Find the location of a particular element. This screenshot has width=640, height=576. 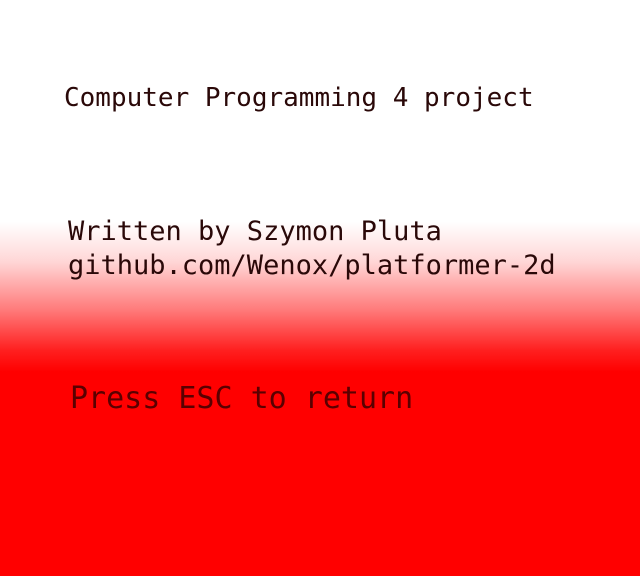

project-title: Computer Programming 4 project is located at coordinates (299, 98).